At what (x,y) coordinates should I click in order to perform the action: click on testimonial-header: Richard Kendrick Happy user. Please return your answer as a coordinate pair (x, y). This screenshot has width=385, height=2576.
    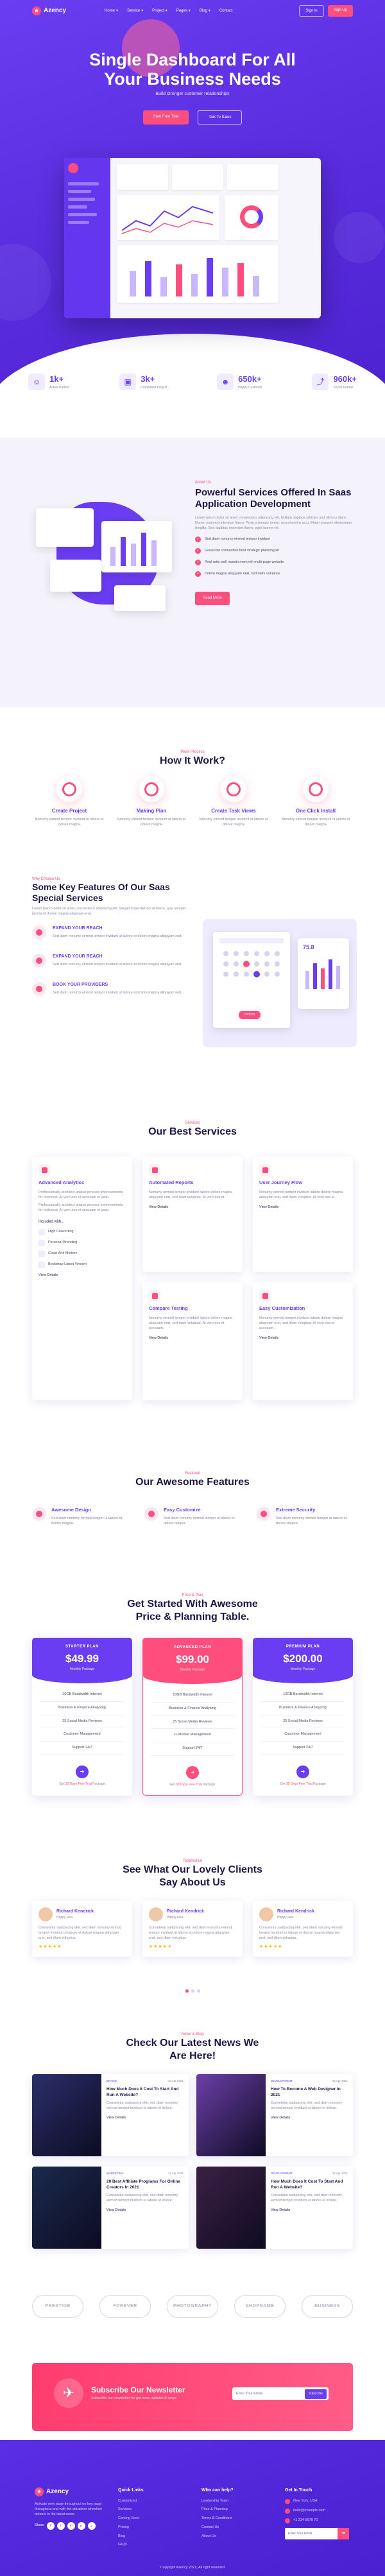
    Looking at the image, I should click on (82, 1914).